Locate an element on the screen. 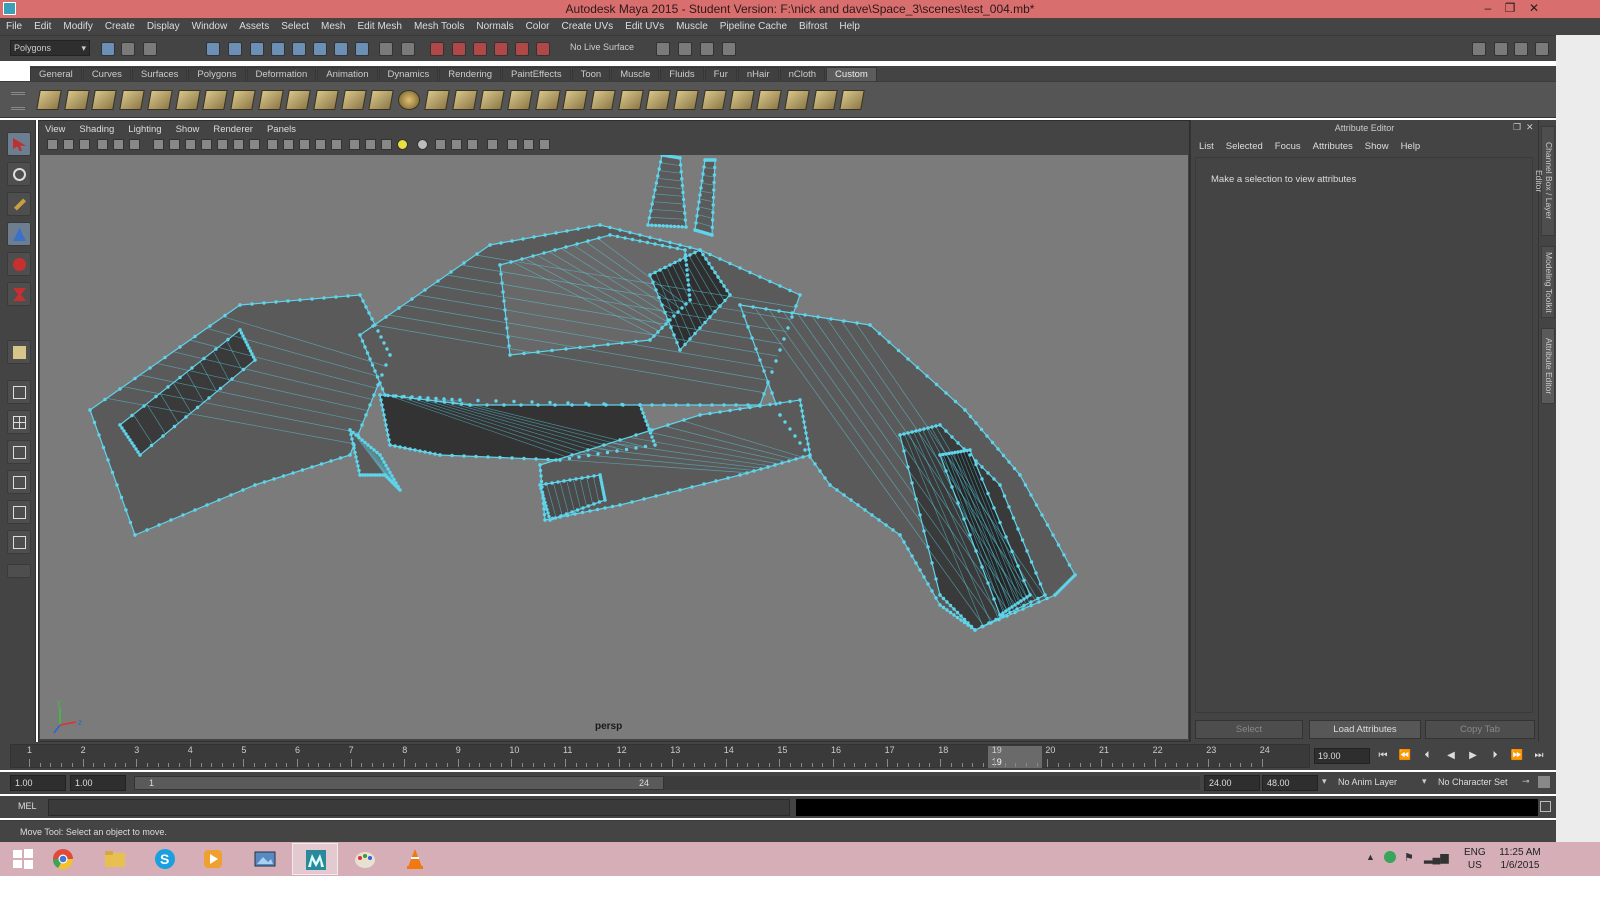 Image resolution: width=1600 pixels, height=912 pixels. shelf-tab-deformation: Deformation is located at coordinates (281, 74).